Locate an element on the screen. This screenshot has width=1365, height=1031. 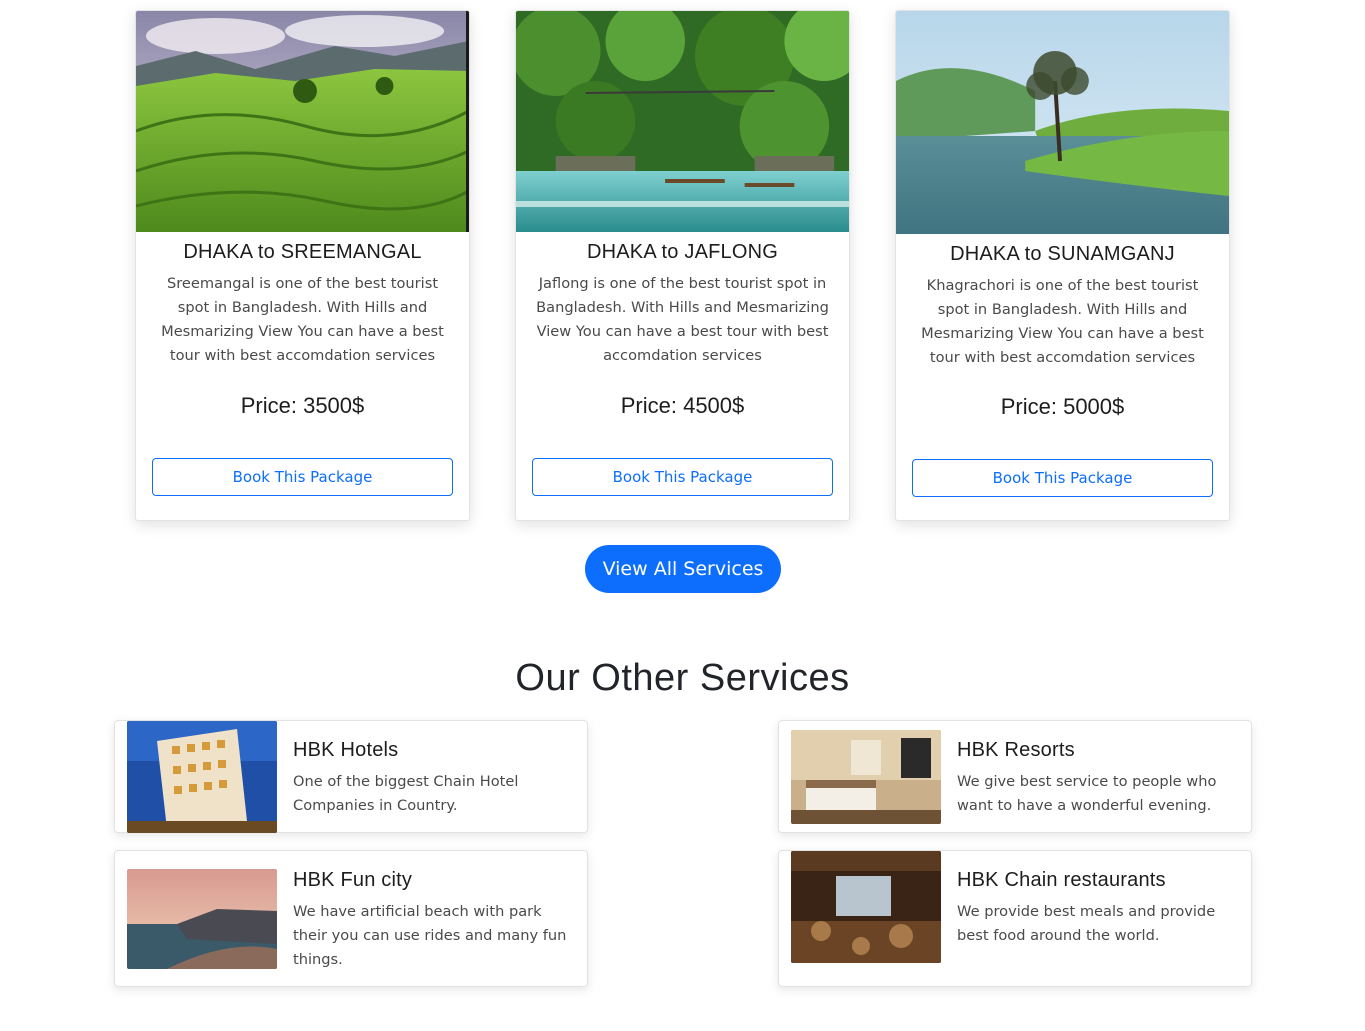
resort-room-image is located at coordinates (866, 777).